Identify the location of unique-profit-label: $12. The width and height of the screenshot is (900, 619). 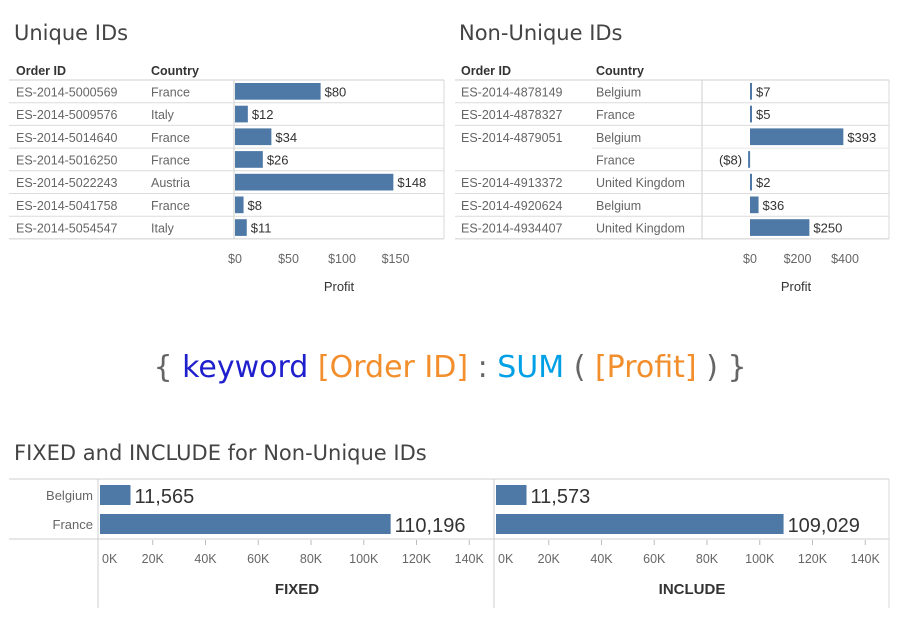
(263, 114).